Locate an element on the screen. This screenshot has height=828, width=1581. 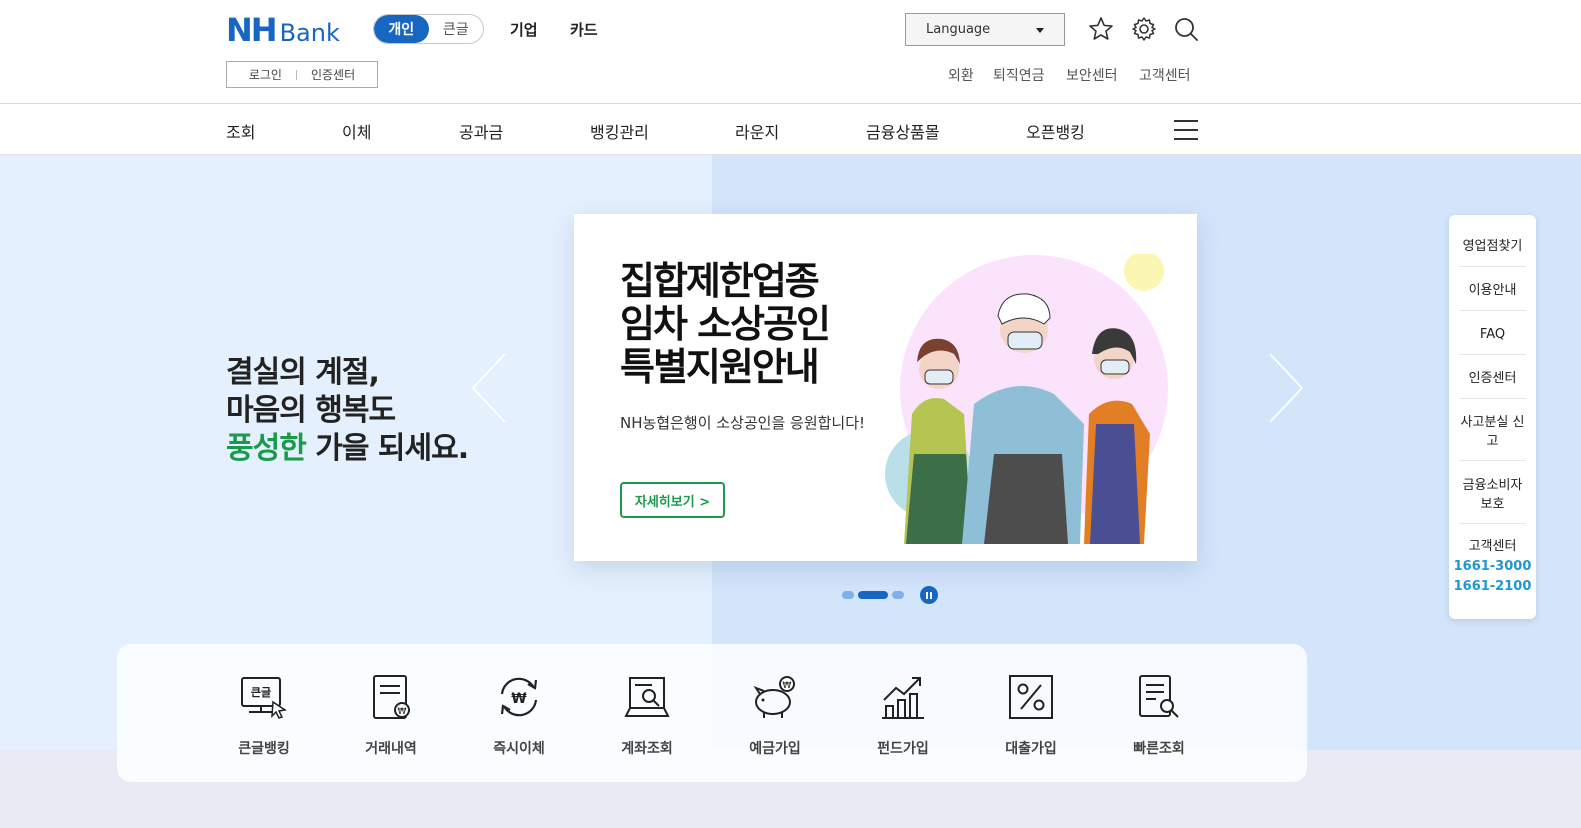
nav-open-banking: 오픈뱅킹 is located at coordinates (1055, 131).